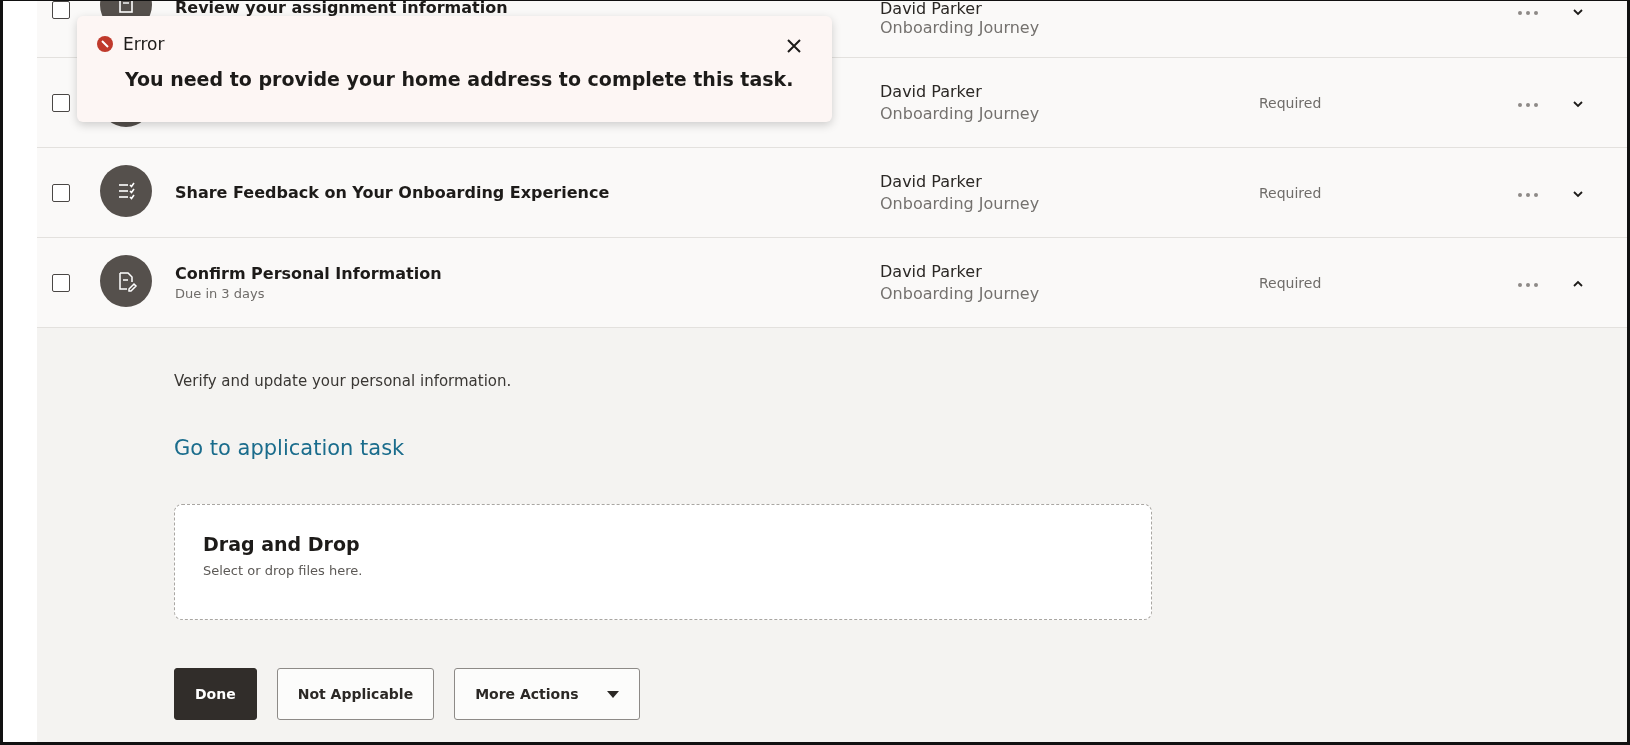  I want to click on application-task-link: Go to application task, so click(289, 448).